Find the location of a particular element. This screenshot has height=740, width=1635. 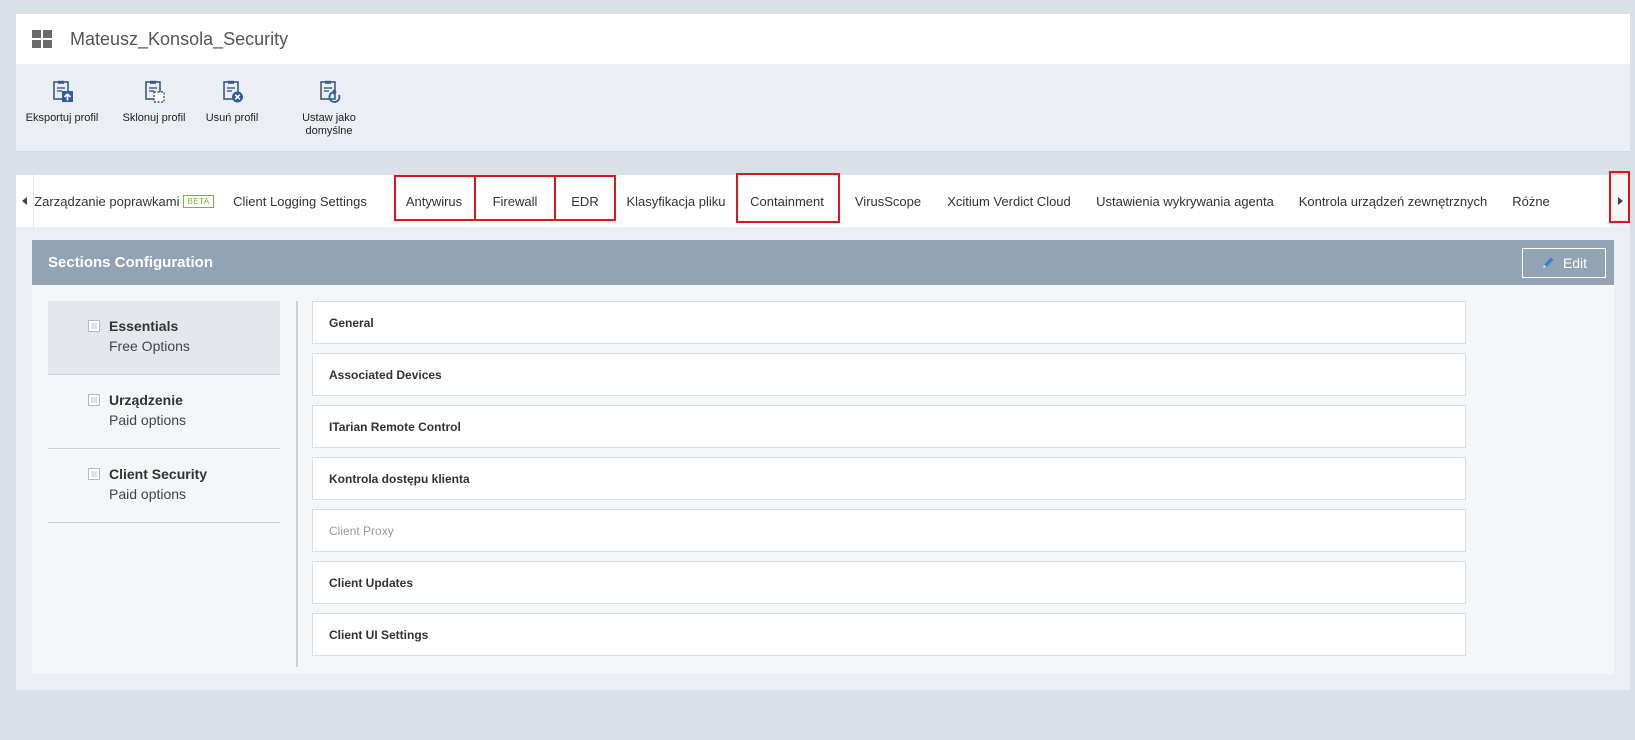

device-checkbox is located at coordinates (94, 400).